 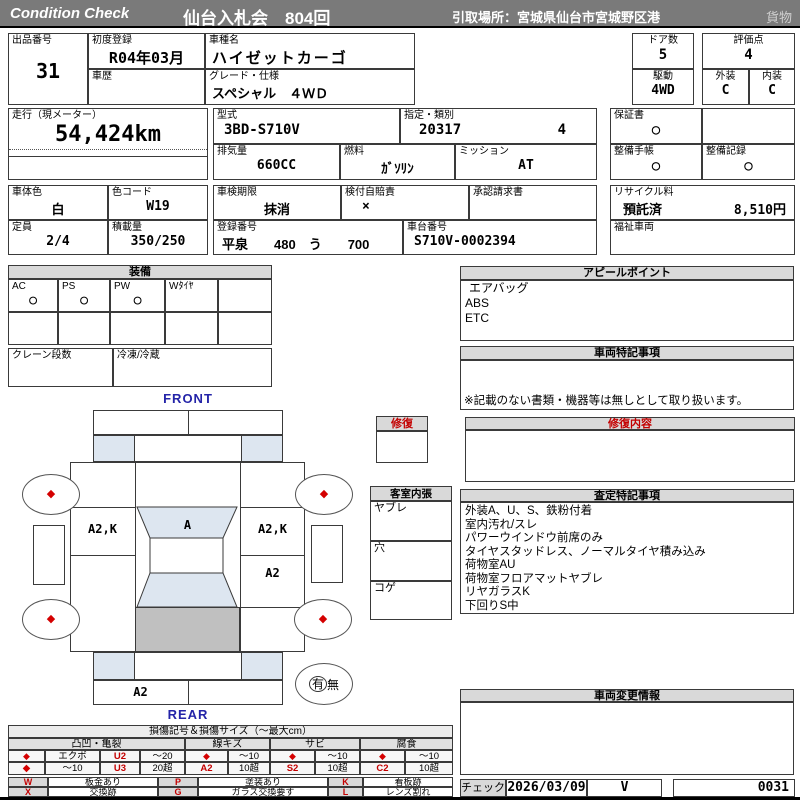 What do you see at coordinates (499, 288) in the screenshot?
I see `appeal-item: エアバッグ` at bounding box center [499, 288].